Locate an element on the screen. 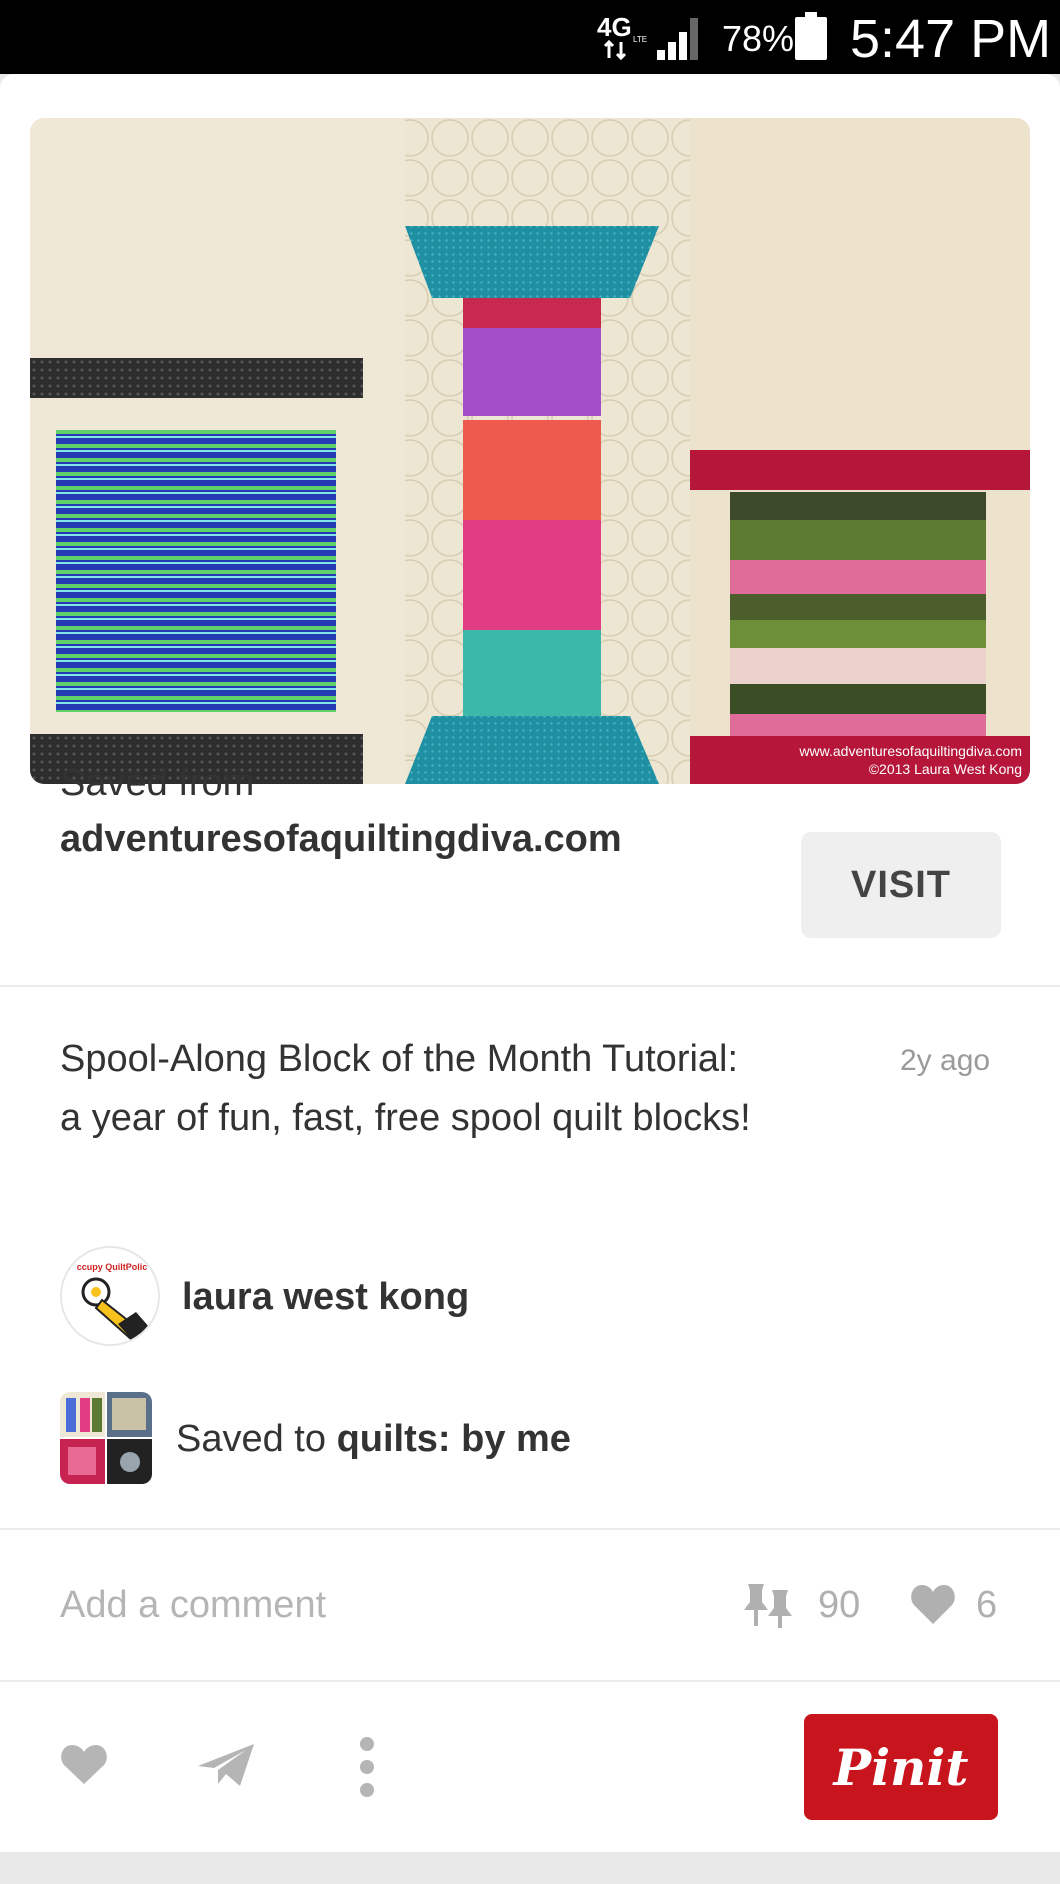 This screenshot has height=1884, width=1060. repin-count: 90 is located at coordinates (839, 1605).